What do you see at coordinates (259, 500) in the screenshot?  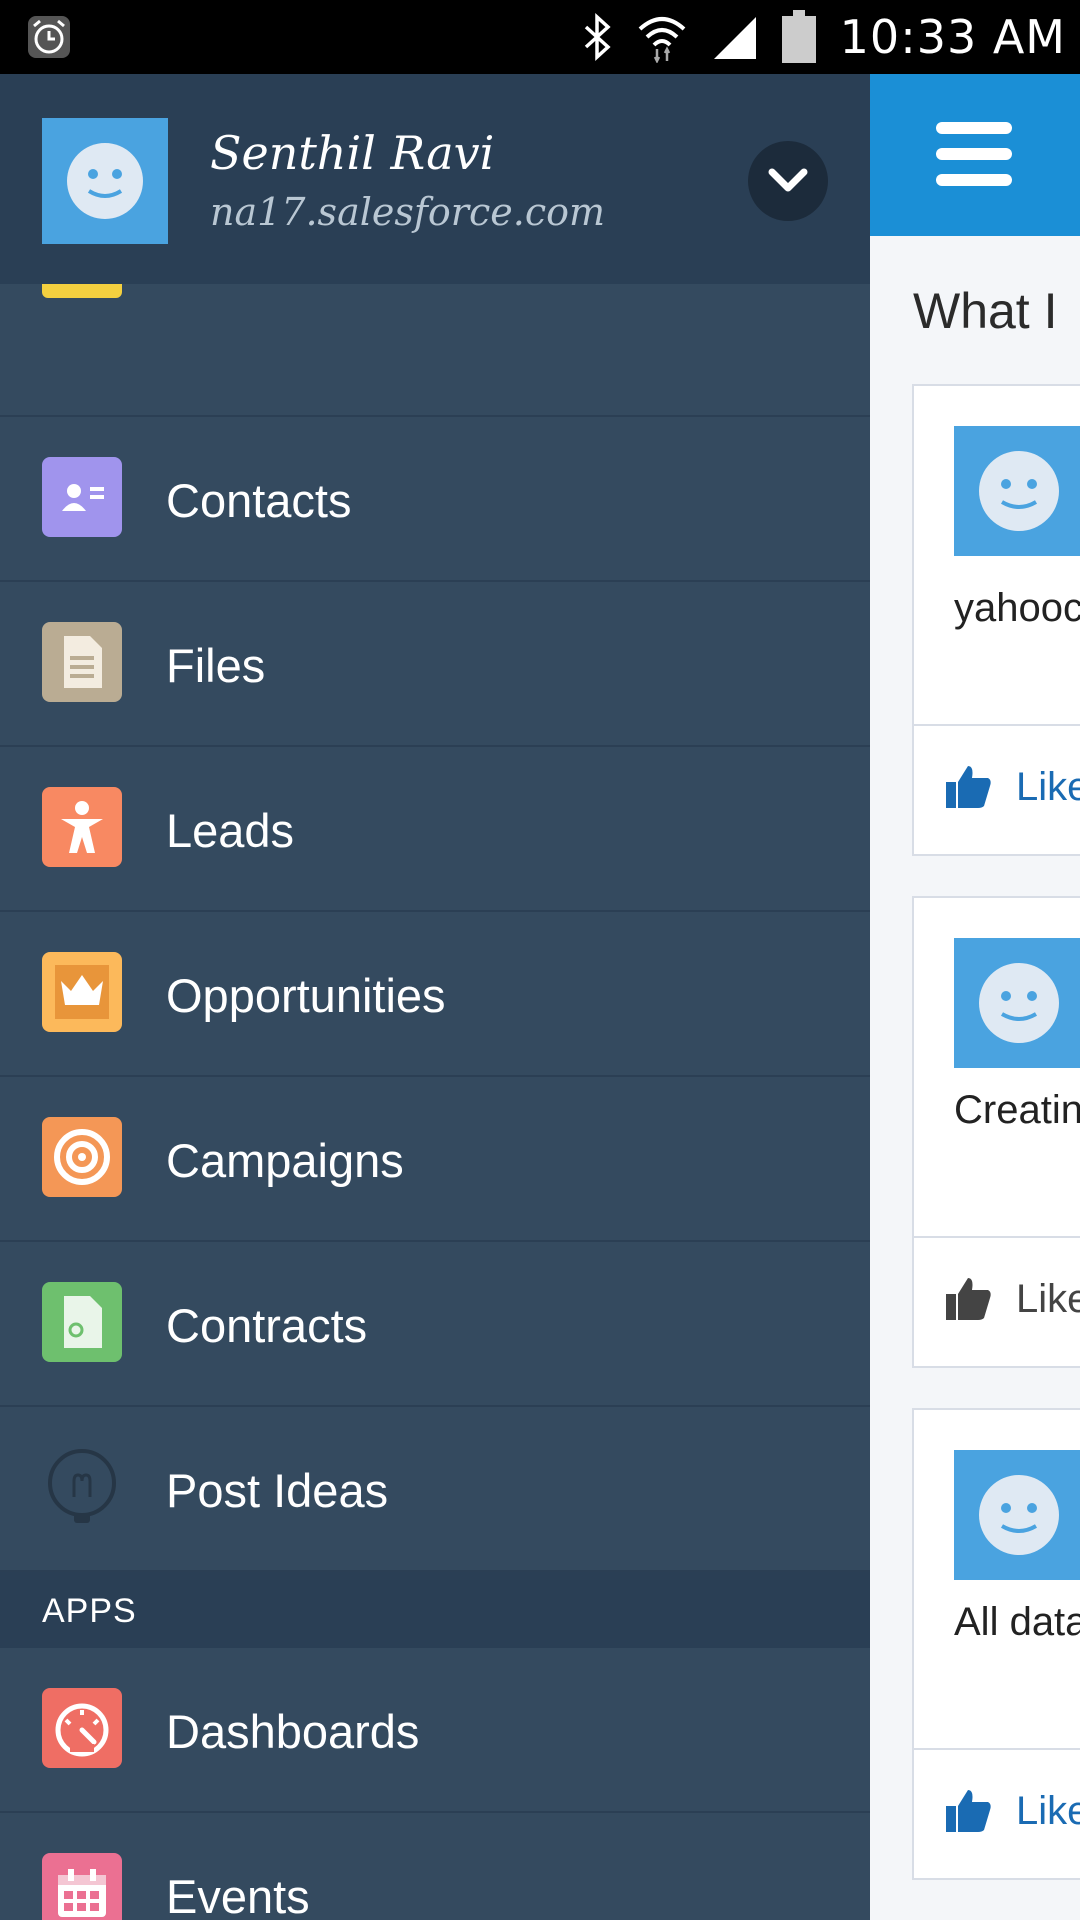 I see `menu-item-label: Contacts` at bounding box center [259, 500].